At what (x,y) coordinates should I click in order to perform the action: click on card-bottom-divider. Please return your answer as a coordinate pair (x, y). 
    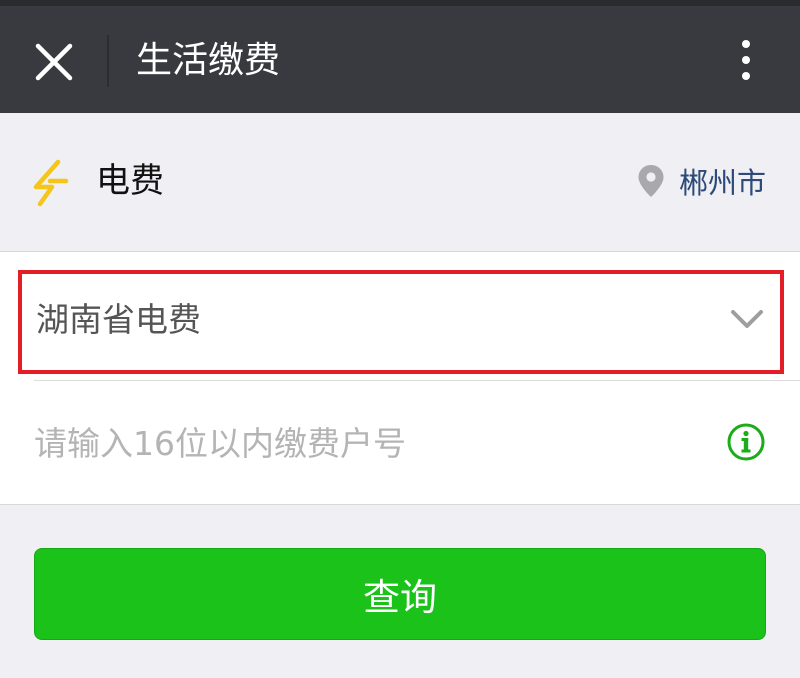
    Looking at the image, I should click on (400, 504).